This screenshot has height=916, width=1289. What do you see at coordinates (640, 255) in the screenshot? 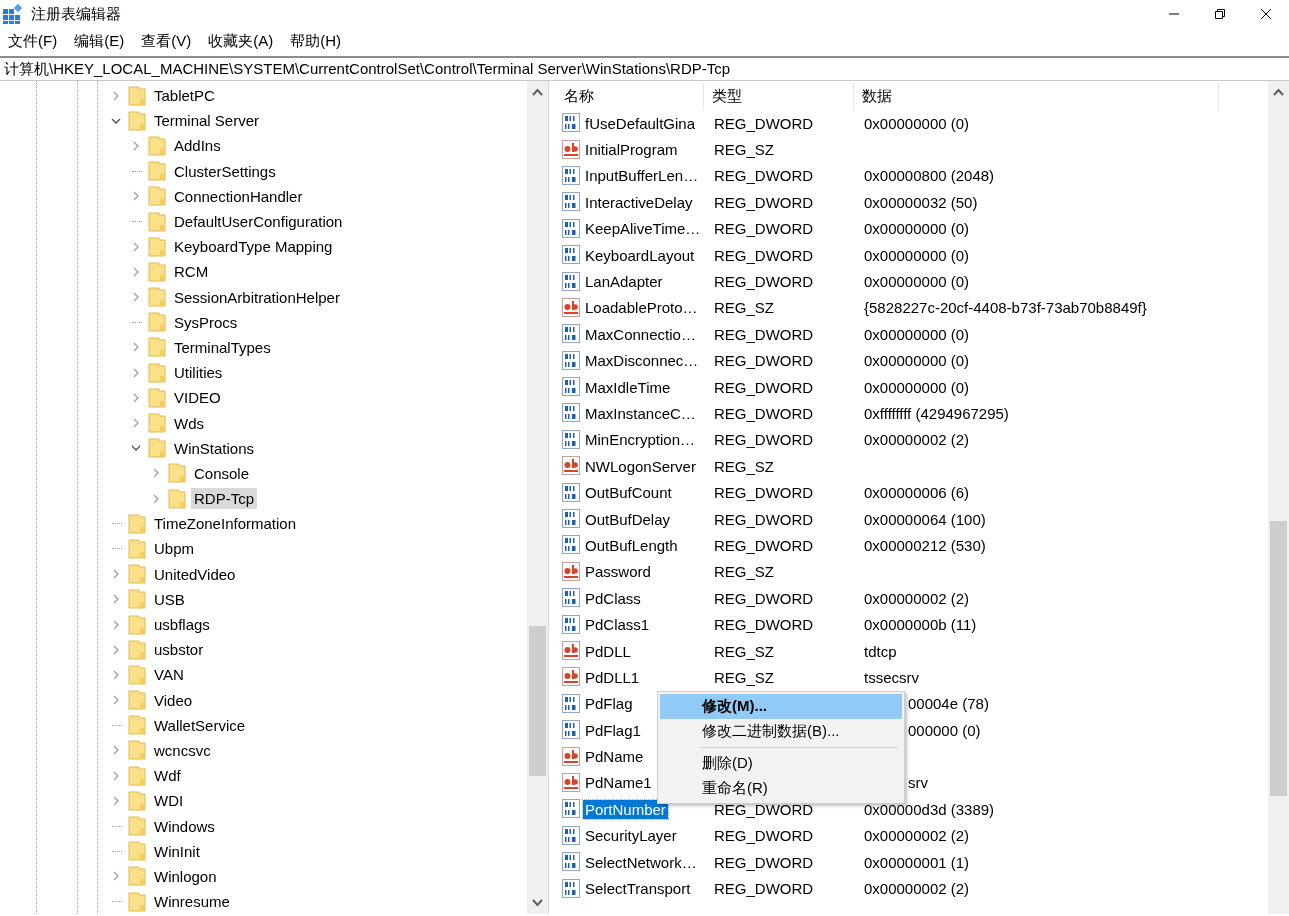
I see `value-name: KeyboardLayout` at bounding box center [640, 255].